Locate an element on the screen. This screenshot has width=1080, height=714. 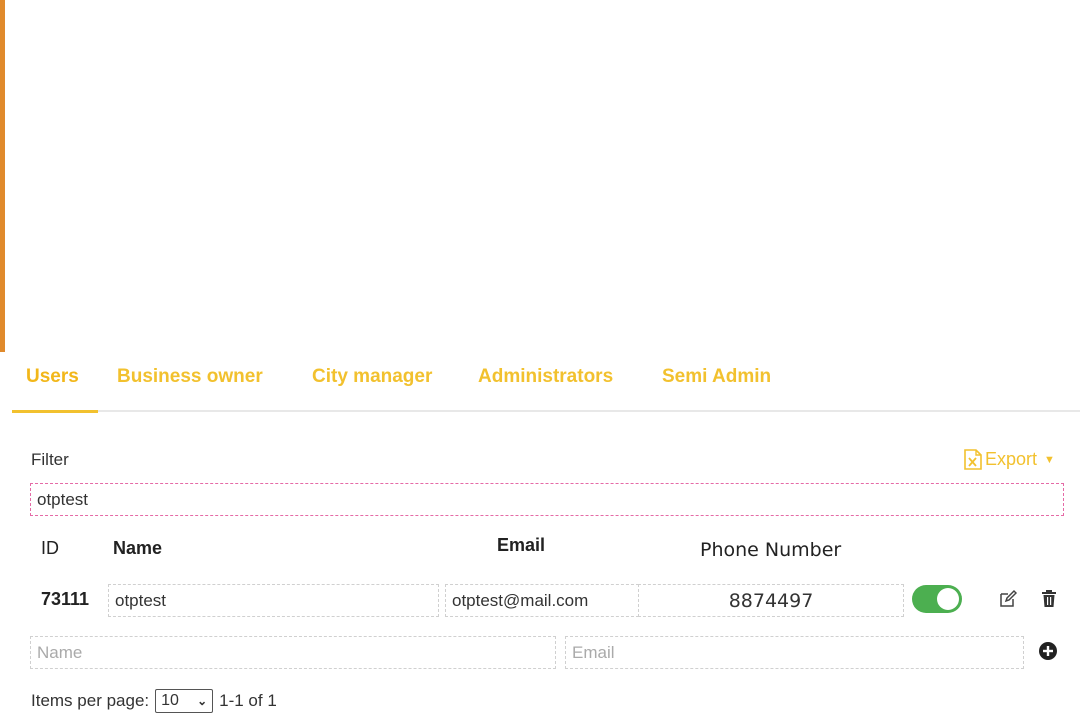
trash-icon is located at coordinates (1050, 599).